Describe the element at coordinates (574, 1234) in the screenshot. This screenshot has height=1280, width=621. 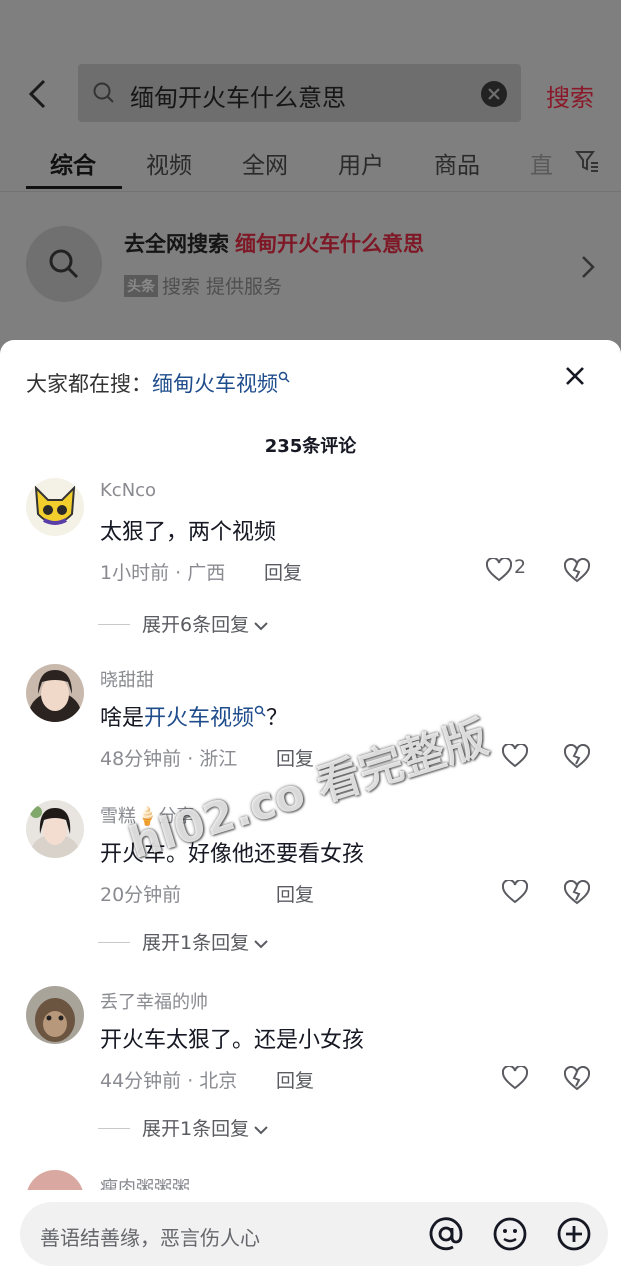
I see `add-icon` at that location.